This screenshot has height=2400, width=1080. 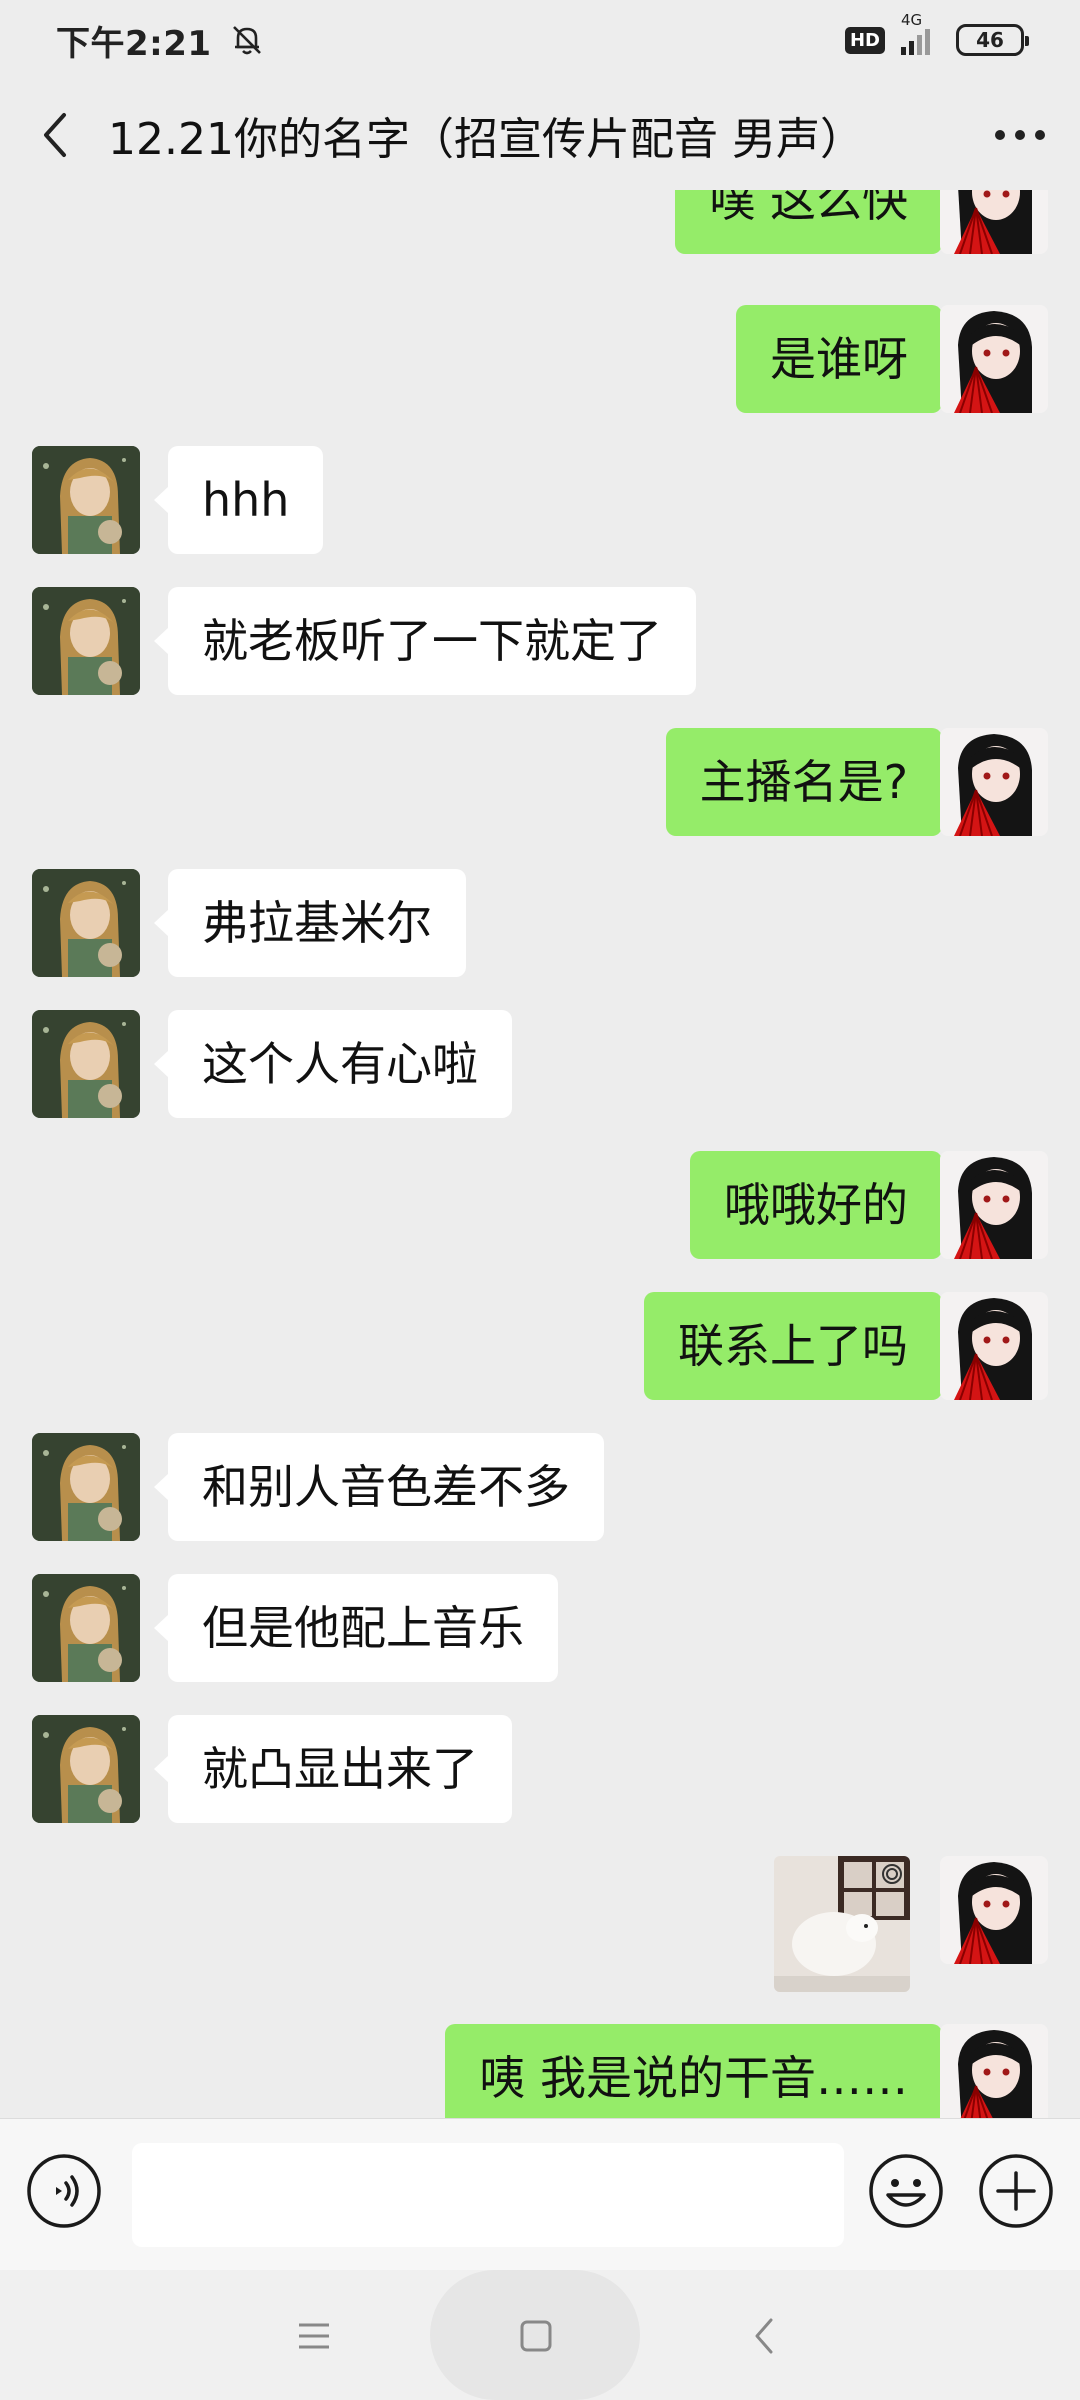 What do you see at coordinates (64, 2191) in the screenshot?
I see `voice-icon` at bounding box center [64, 2191].